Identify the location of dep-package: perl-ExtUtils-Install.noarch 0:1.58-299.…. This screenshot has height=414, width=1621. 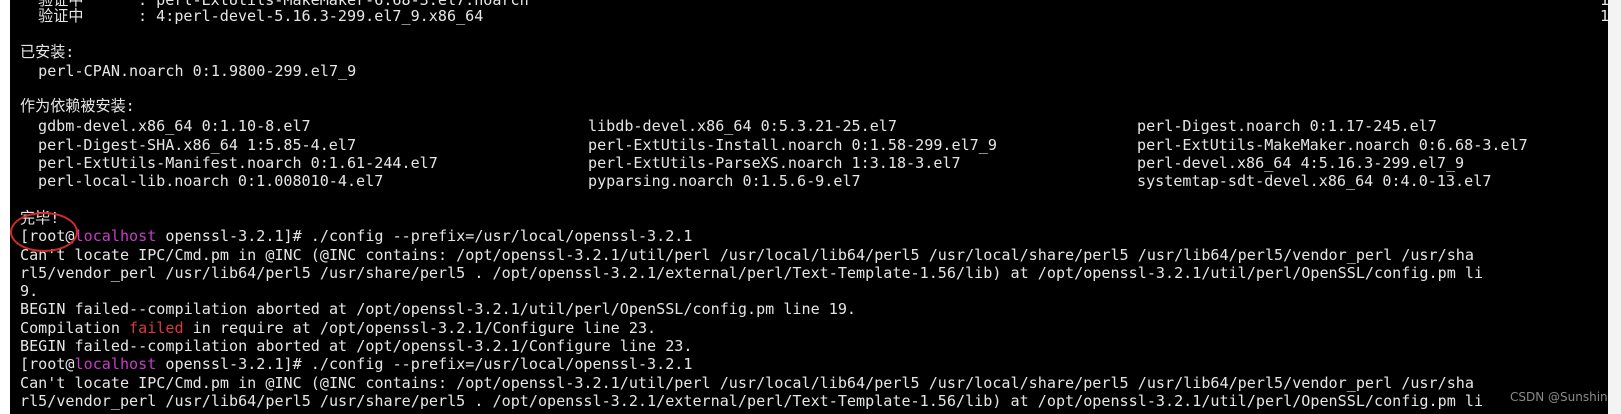
(792, 145).